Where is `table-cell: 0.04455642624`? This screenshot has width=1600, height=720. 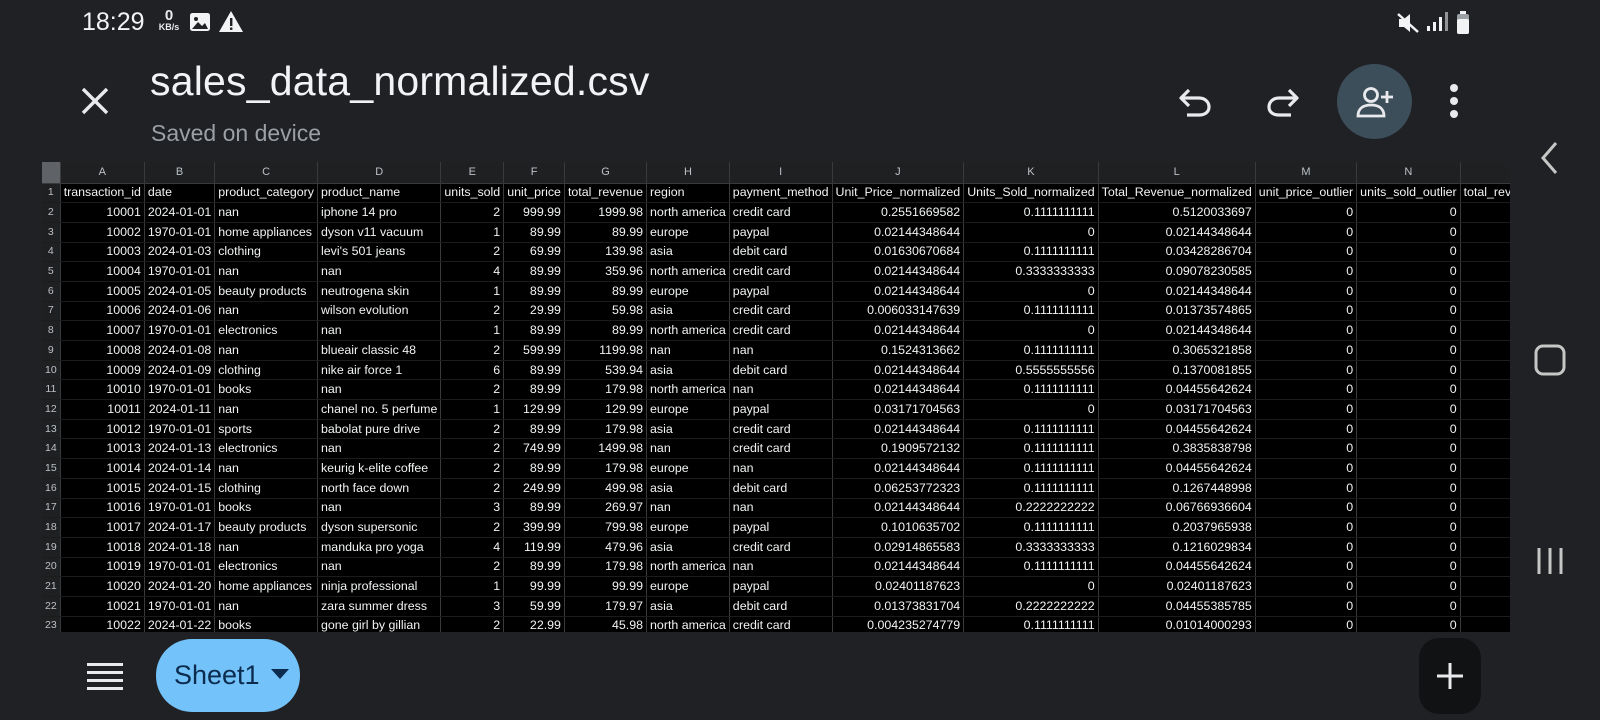
table-cell: 0.04455642624 is located at coordinates (1177, 390).